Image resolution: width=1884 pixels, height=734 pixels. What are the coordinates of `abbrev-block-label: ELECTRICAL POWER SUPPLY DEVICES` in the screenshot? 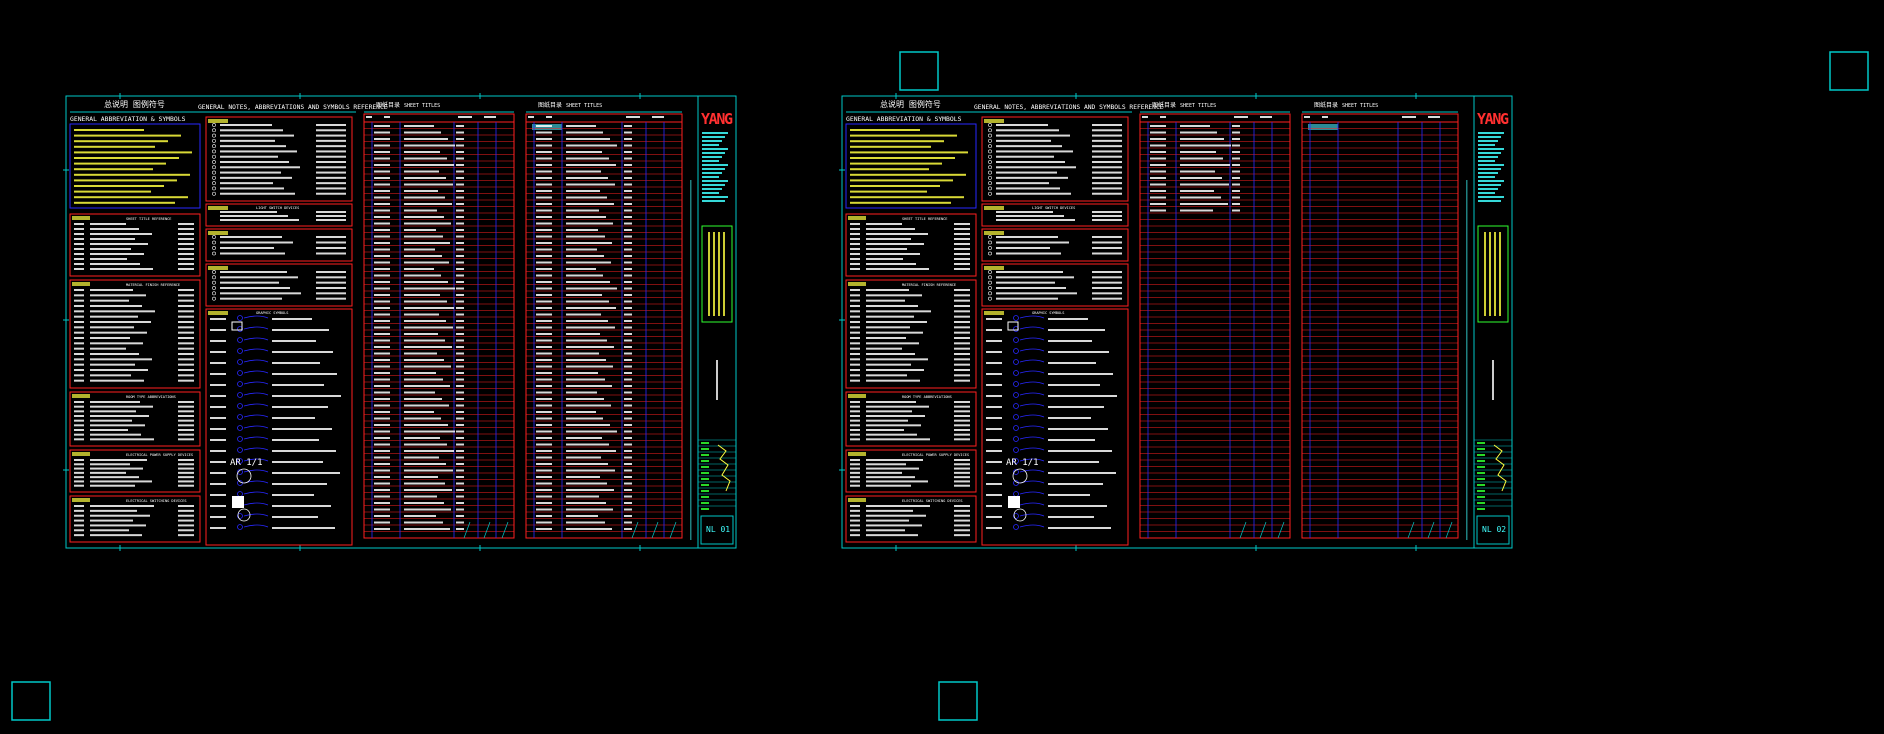 It's located at (159, 455).